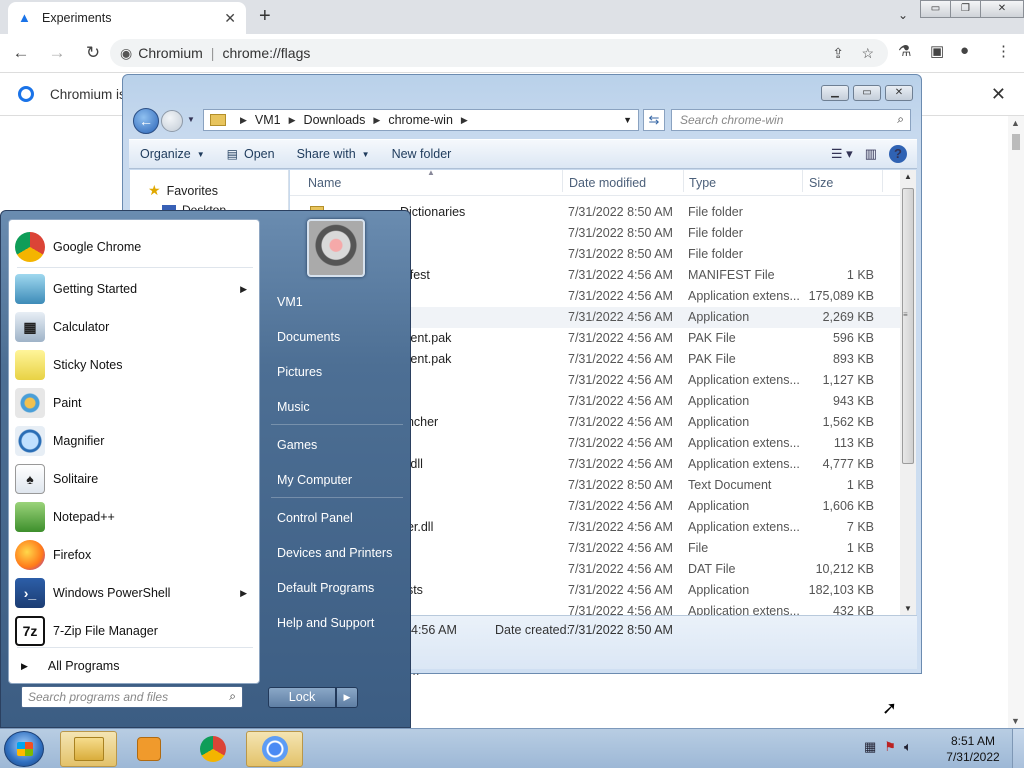 The image size is (1024, 768). Describe the element at coordinates (315, 518) in the screenshot. I see `start-link-control-panel: Control Panel` at that location.